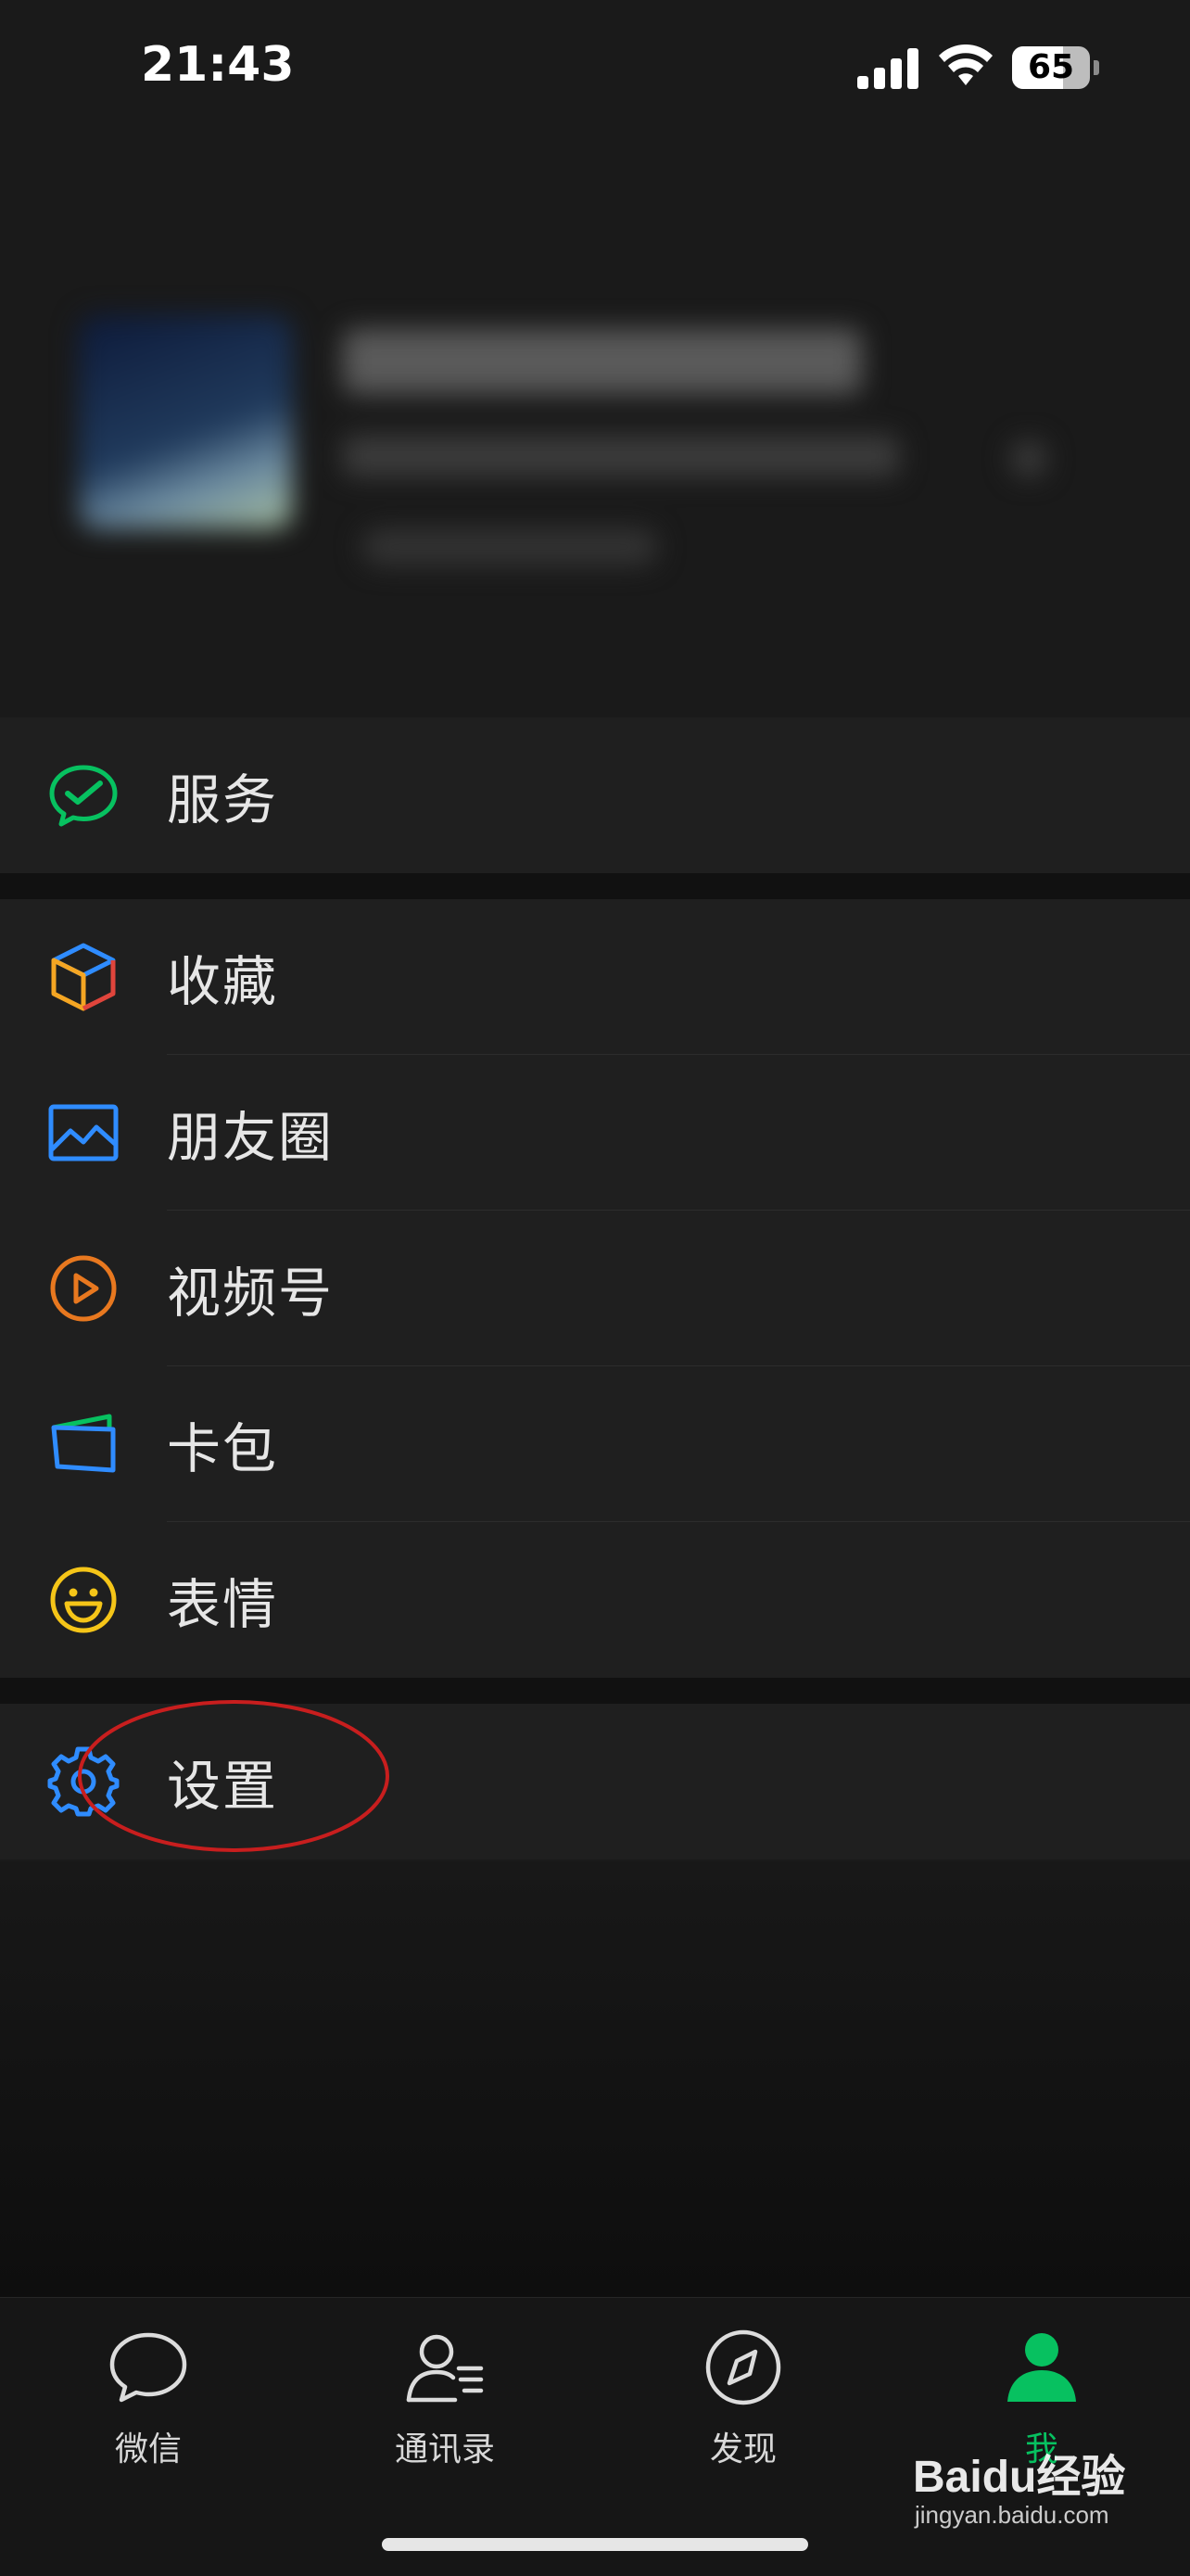  I want to click on sticker-smile-icon, so click(83, 1600).